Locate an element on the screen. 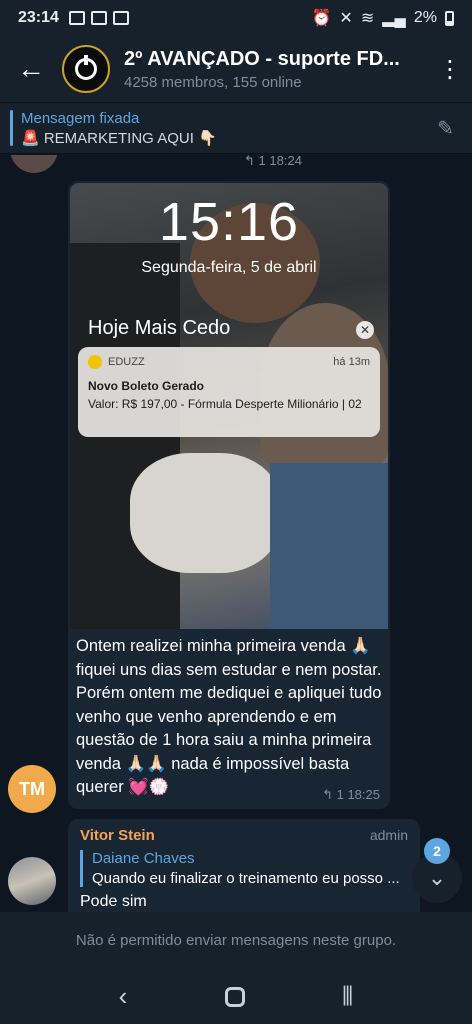 This screenshot has height=1024, width=472. nav-back-icon: ‹ is located at coordinates (123, 996).